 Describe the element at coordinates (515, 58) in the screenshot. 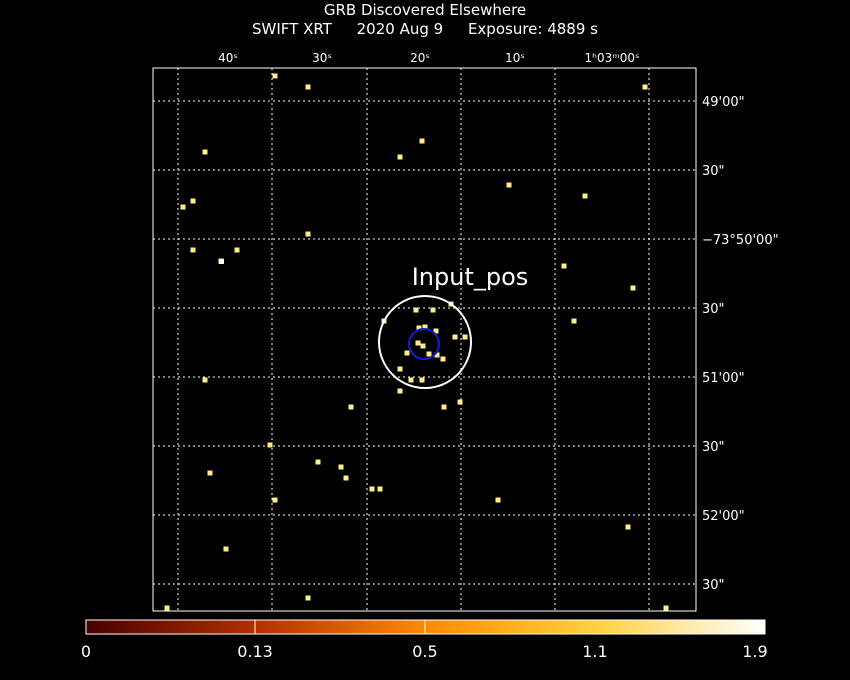

I see `ra-tick-label: 10ˢ` at that location.